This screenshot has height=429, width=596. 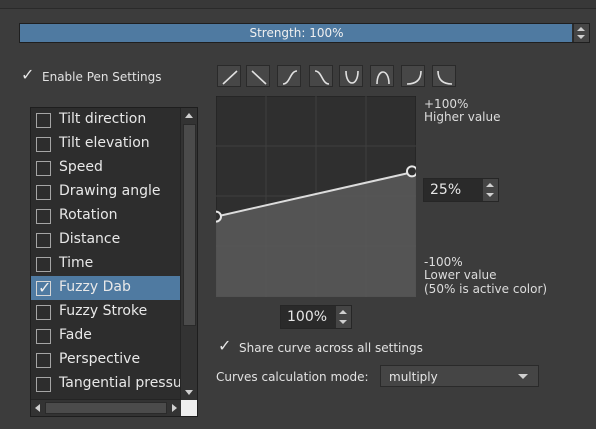 I want to click on curve-end-point, so click(x=411, y=171).